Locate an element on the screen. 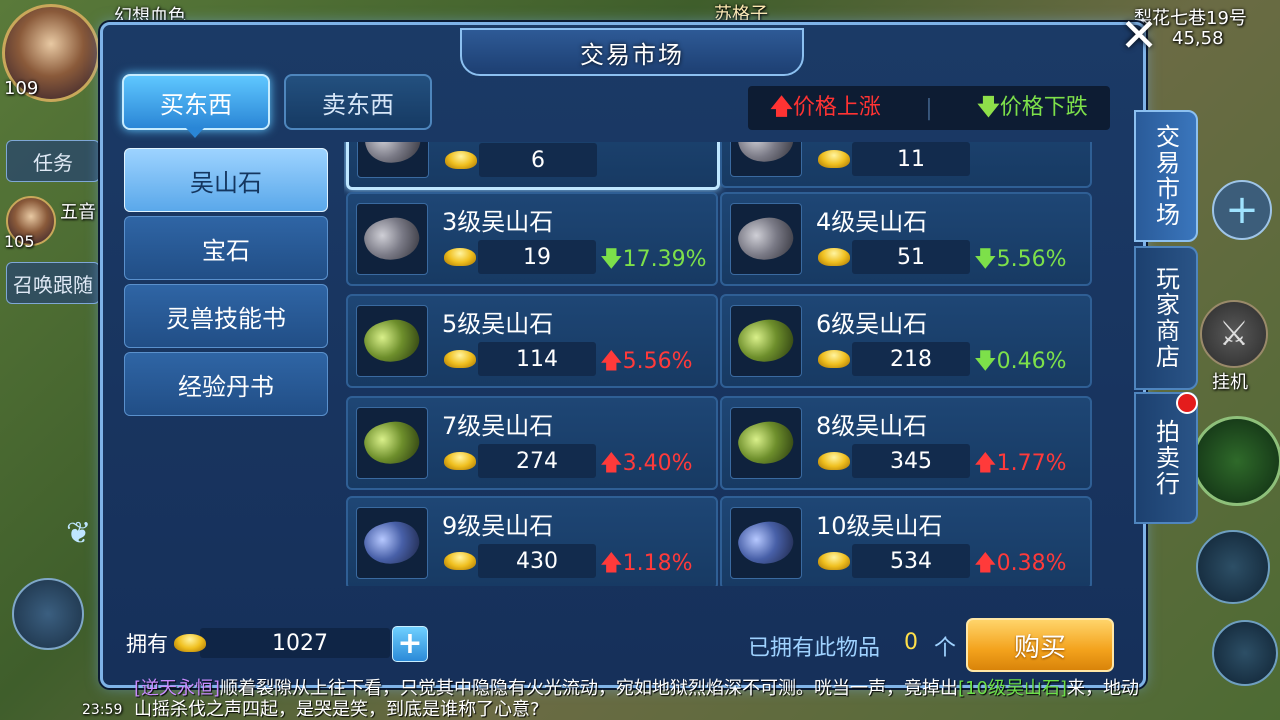 The width and height of the screenshot is (1280, 720). auto-battle-icon: ⚔ is located at coordinates (1234, 334).